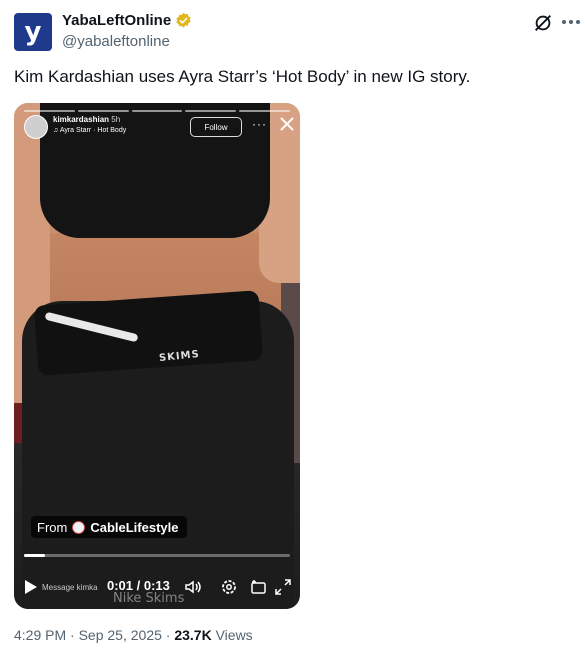 This screenshot has width=585, height=652. I want to click on story-song: ♫ Ayra Starr · Hot Body, so click(90, 130).